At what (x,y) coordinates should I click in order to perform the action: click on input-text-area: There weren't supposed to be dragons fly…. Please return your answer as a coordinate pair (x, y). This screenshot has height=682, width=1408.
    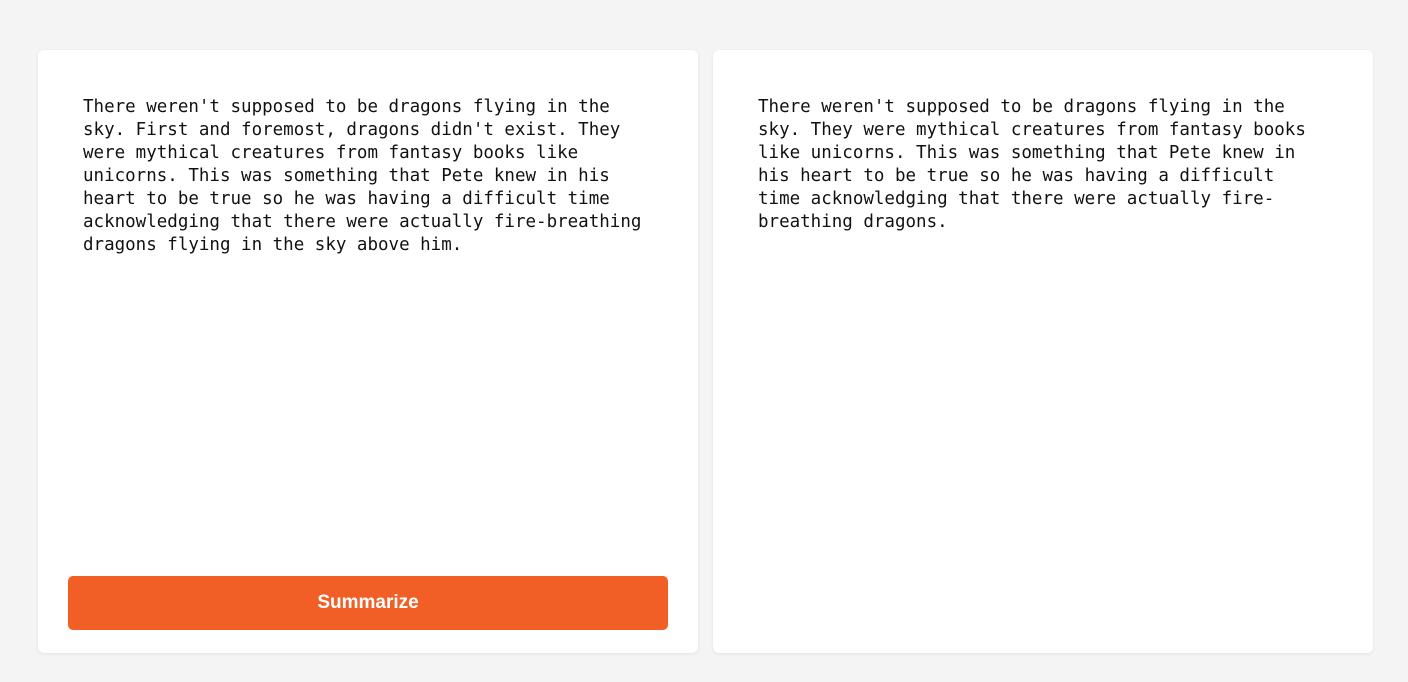
    Looking at the image, I should click on (373, 176).